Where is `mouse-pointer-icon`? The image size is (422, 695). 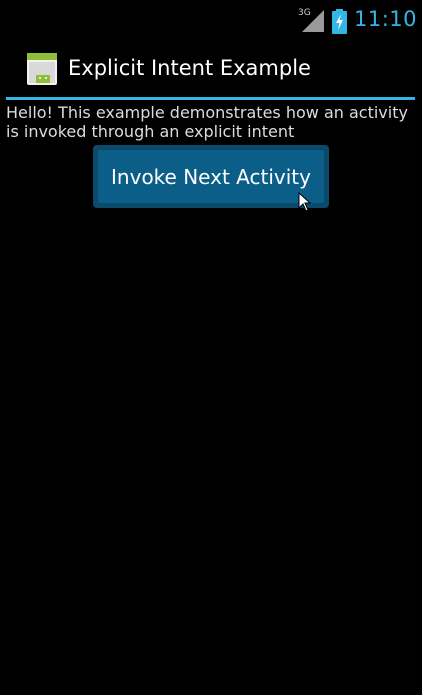
mouse-pointer-icon is located at coordinates (305, 202).